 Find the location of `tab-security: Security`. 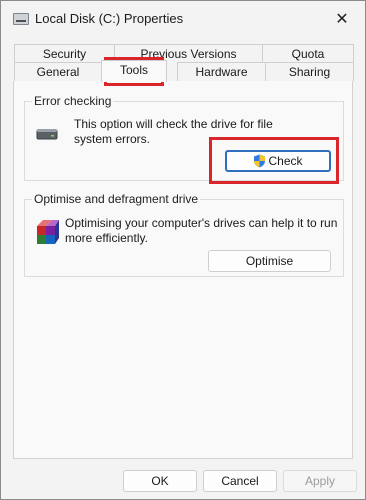

tab-security: Security is located at coordinates (64, 53).